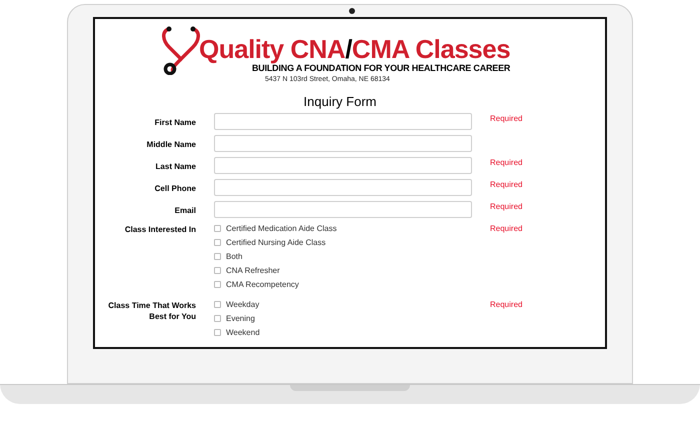  I want to click on field-label: Email, so click(185, 210).